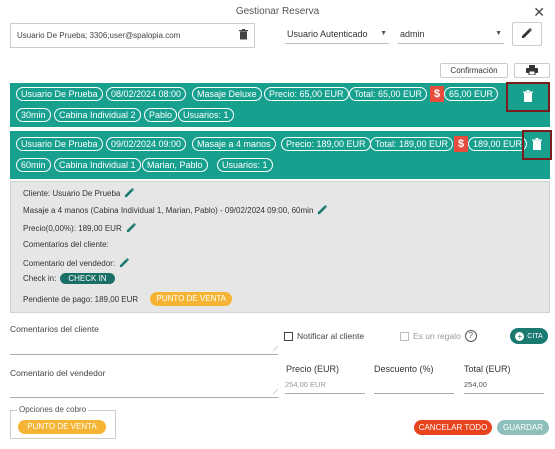 This screenshot has width=555, height=449. I want to click on chip-total: Total: 65,00 EUR, so click(388, 94).